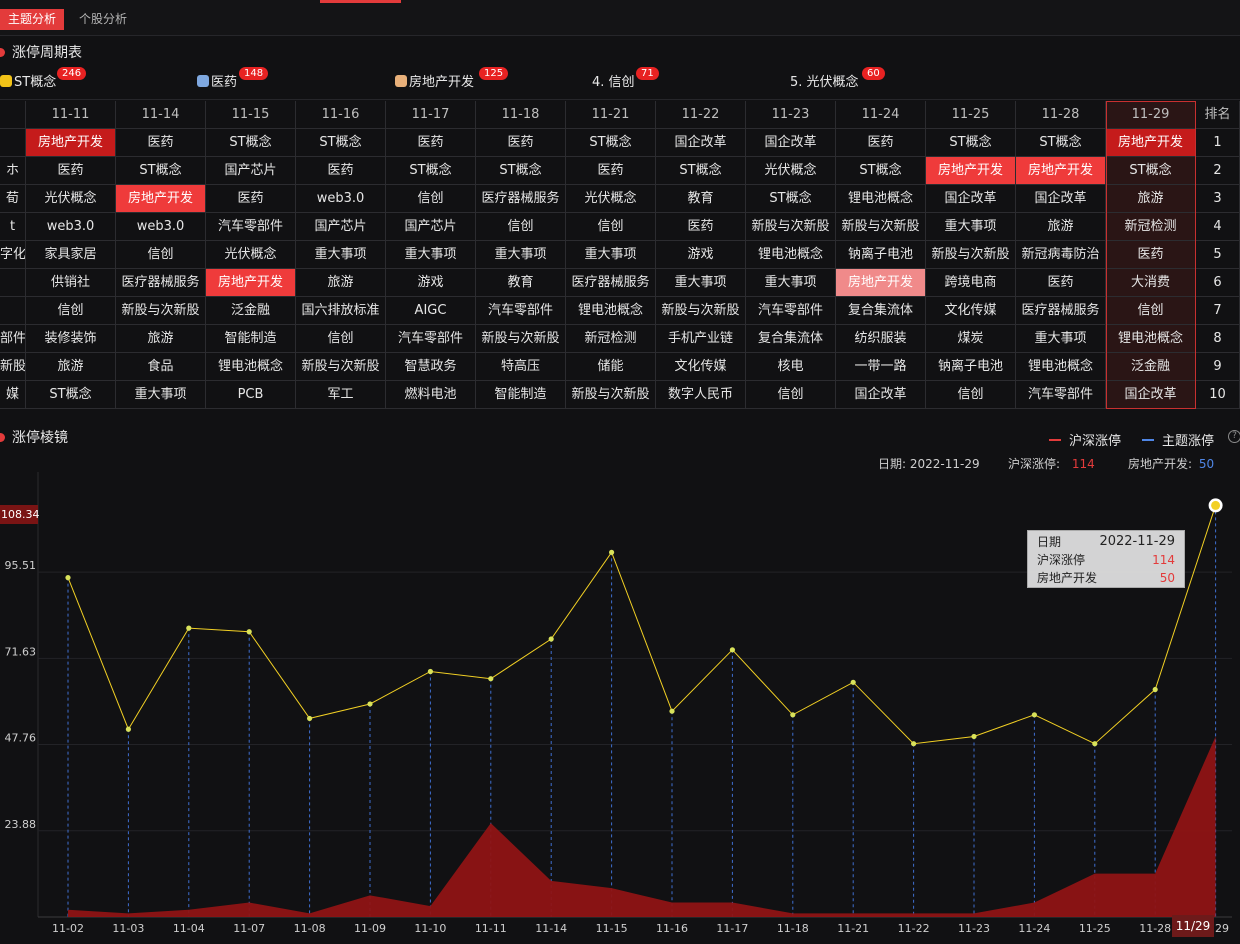 The image size is (1240, 944). Describe the element at coordinates (1151, 115) in the screenshot. I see `date-header-11-29: 11-29` at that location.